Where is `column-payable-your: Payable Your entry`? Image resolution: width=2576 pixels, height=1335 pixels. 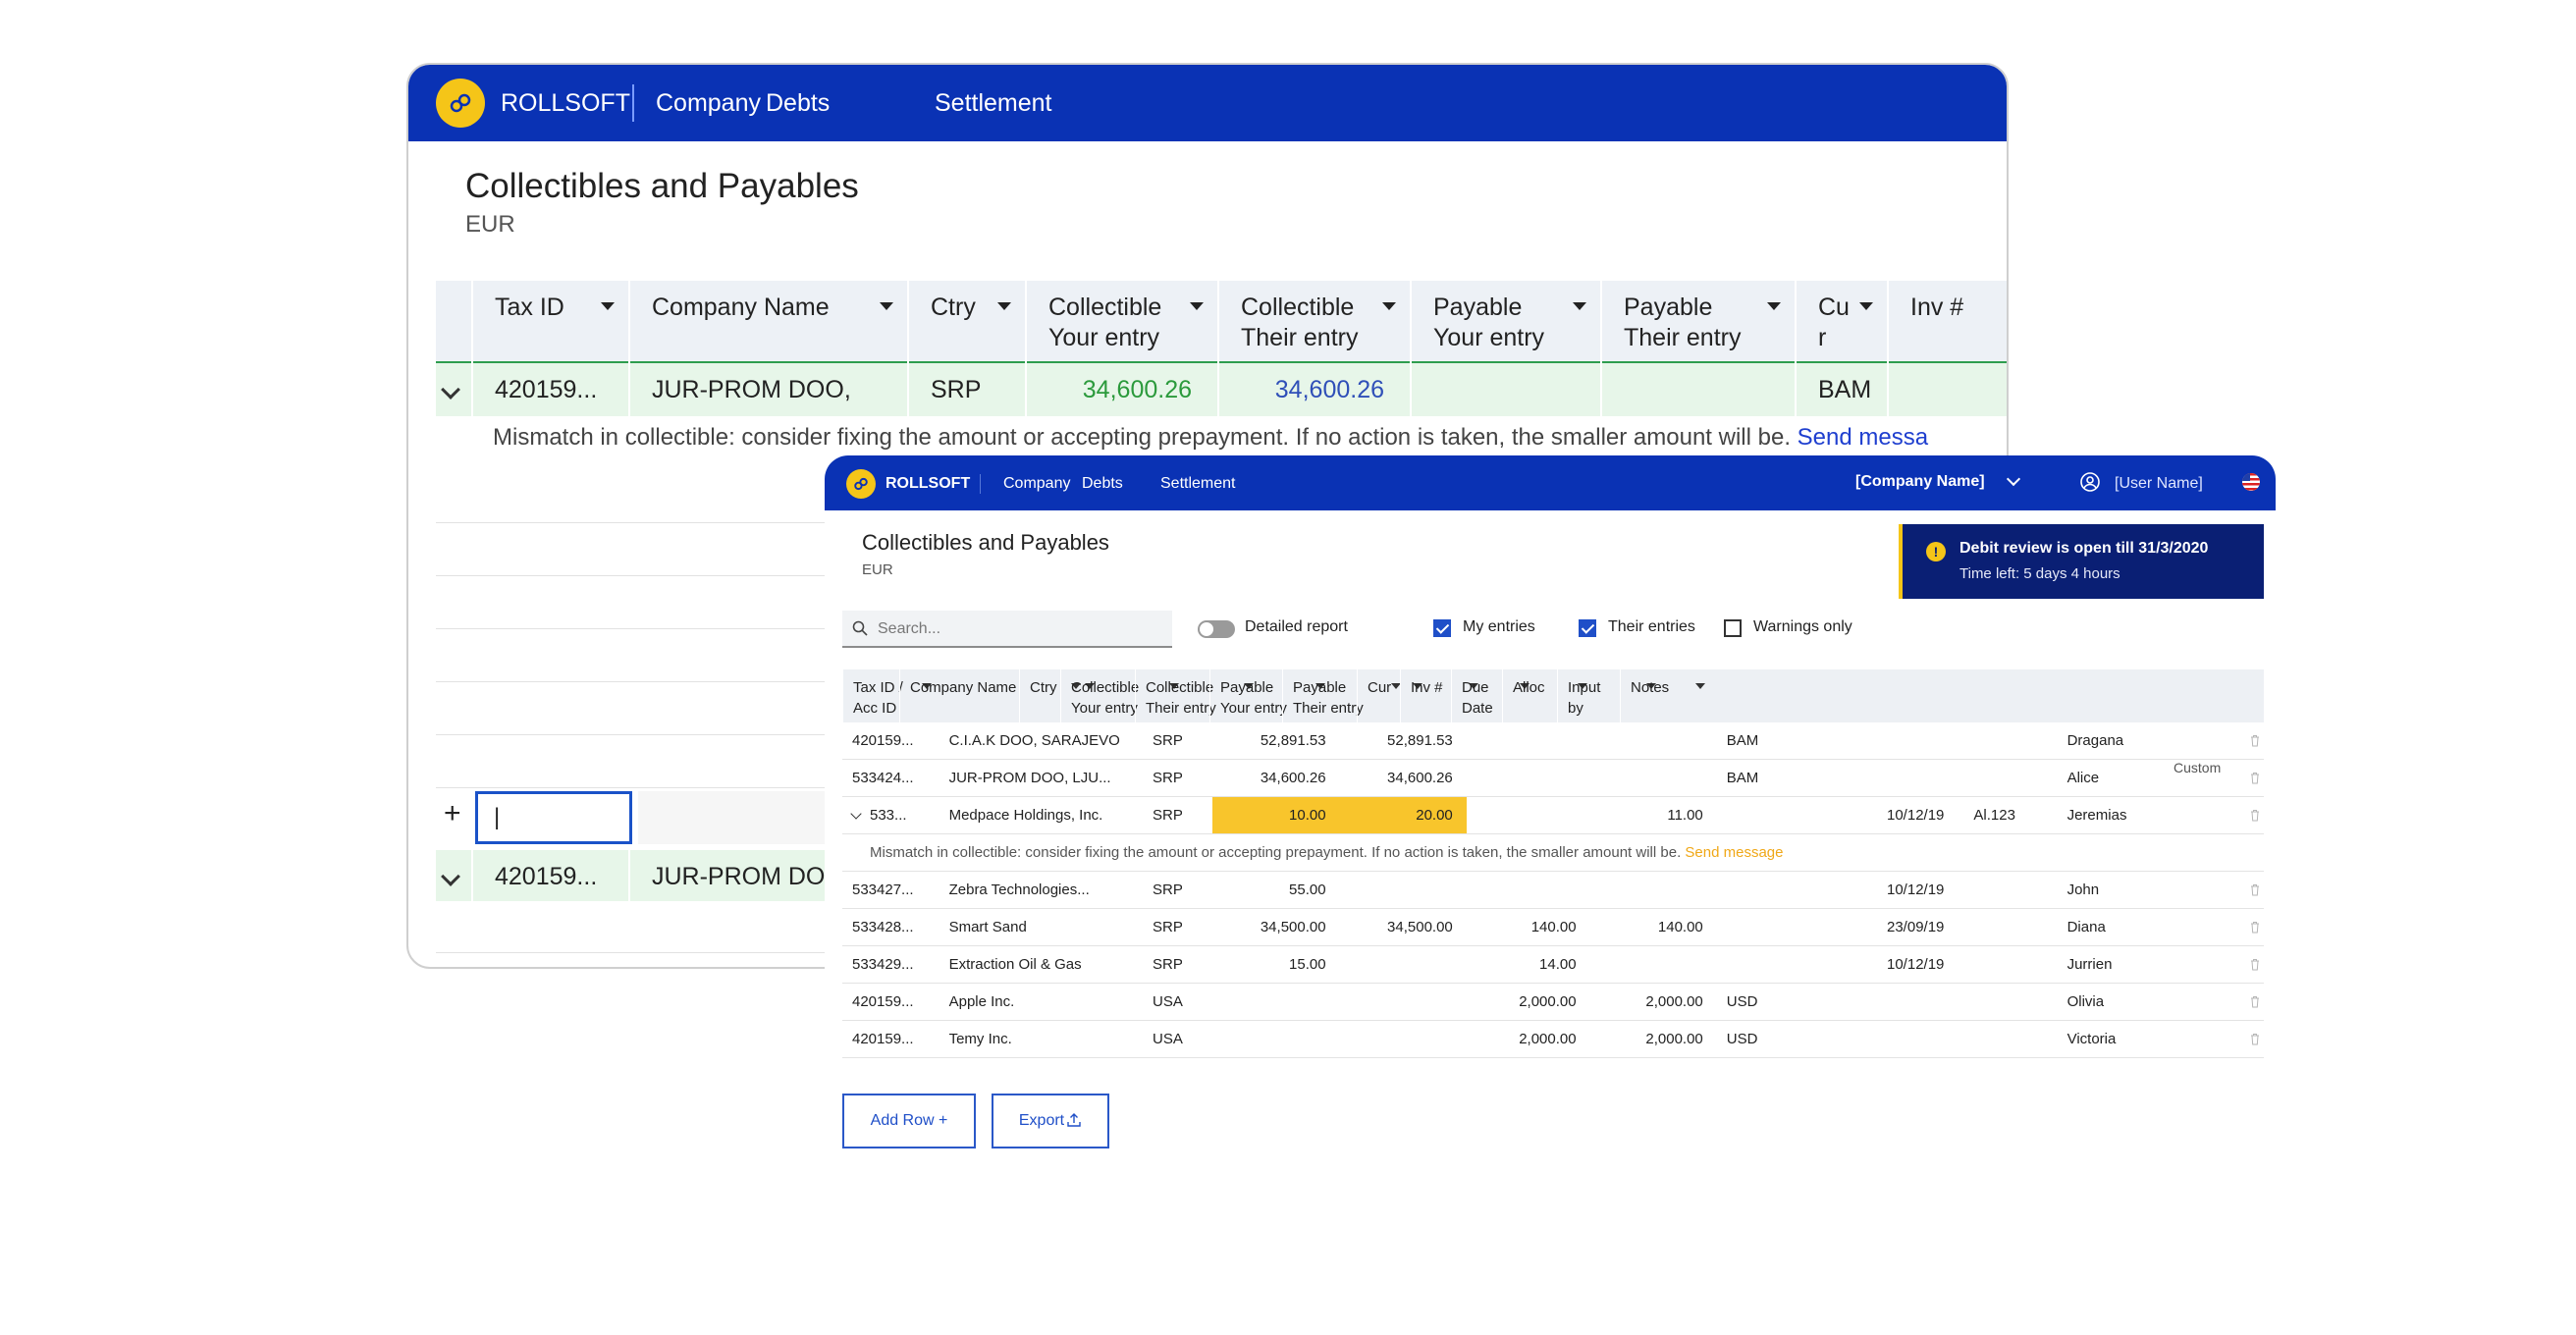
column-payable-your: Payable Your entry is located at coordinates (1505, 322).